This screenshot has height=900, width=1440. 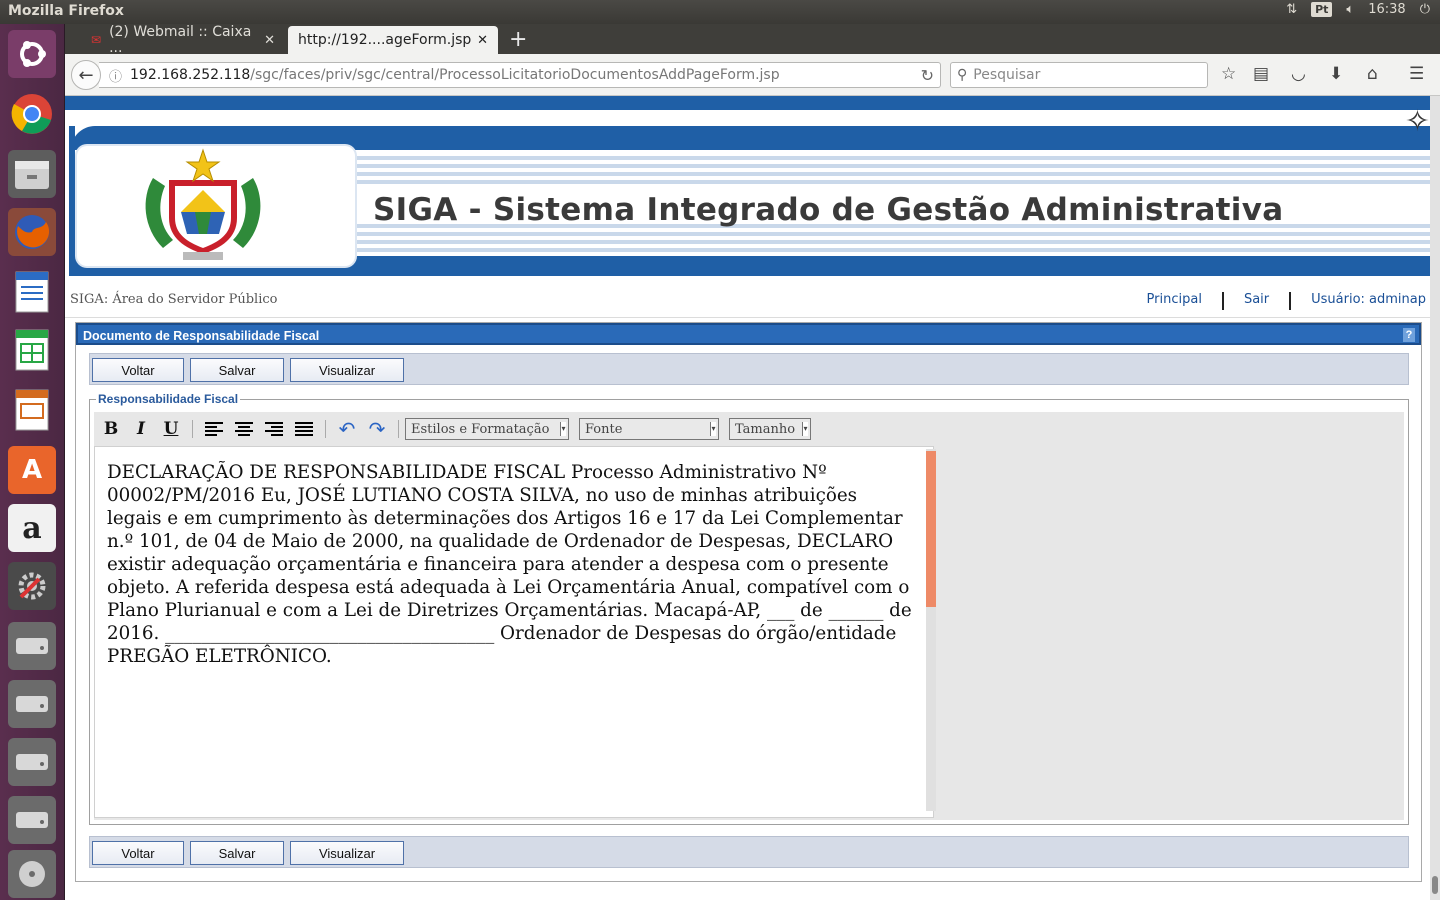 I want to click on button-bar-top: Voltar Salvar Visualizar, so click(x=749, y=369).